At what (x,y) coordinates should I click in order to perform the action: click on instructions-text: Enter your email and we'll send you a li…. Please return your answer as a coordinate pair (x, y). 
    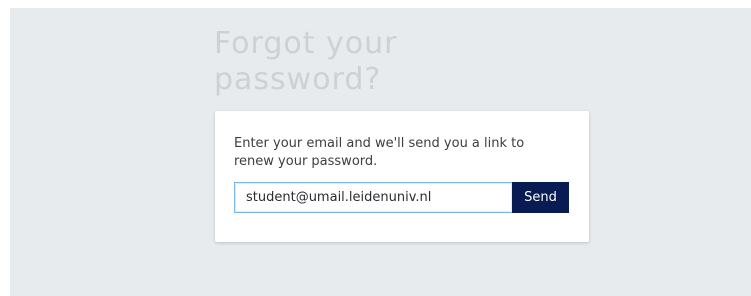
    Looking at the image, I should click on (379, 152).